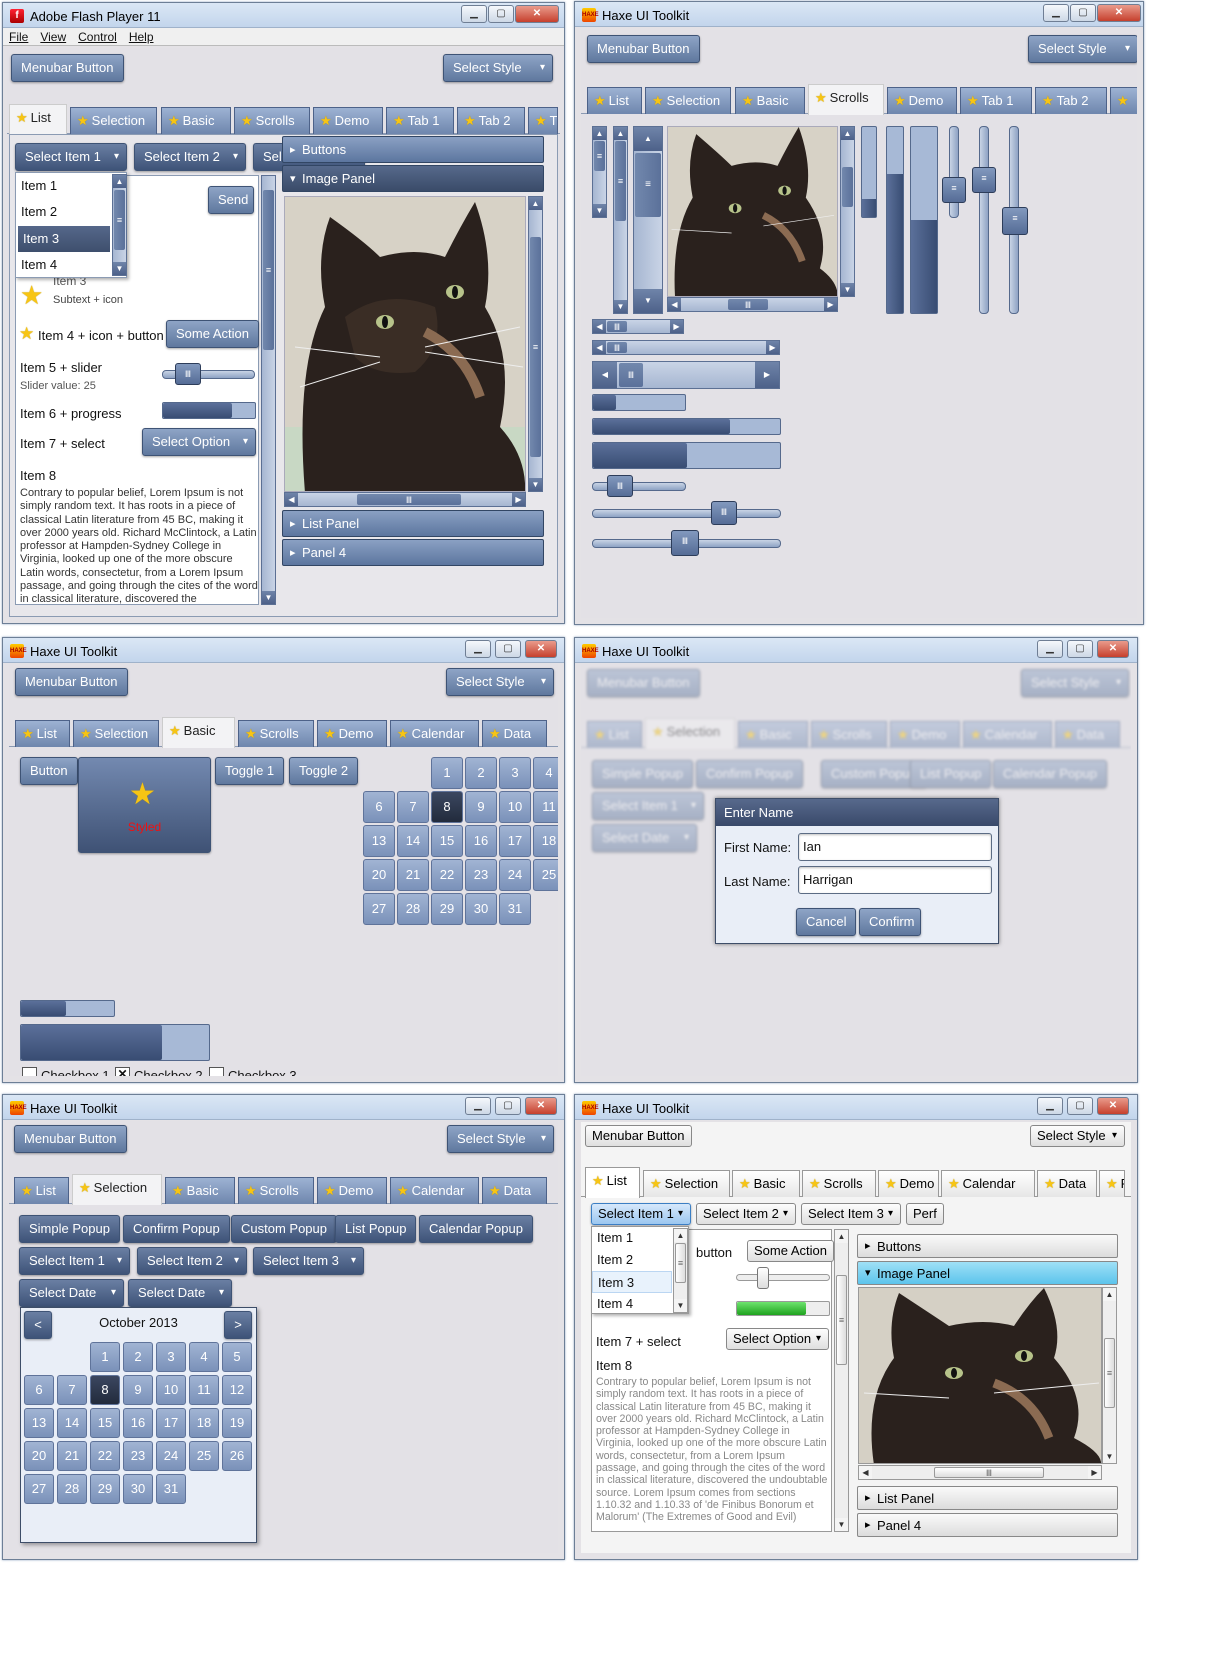 Image resolution: width=1208 pixels, height=1654 pixels. Describe the element at coordinates (545, 773) in the screenshot. I see `calendar-day: 4` at that location.